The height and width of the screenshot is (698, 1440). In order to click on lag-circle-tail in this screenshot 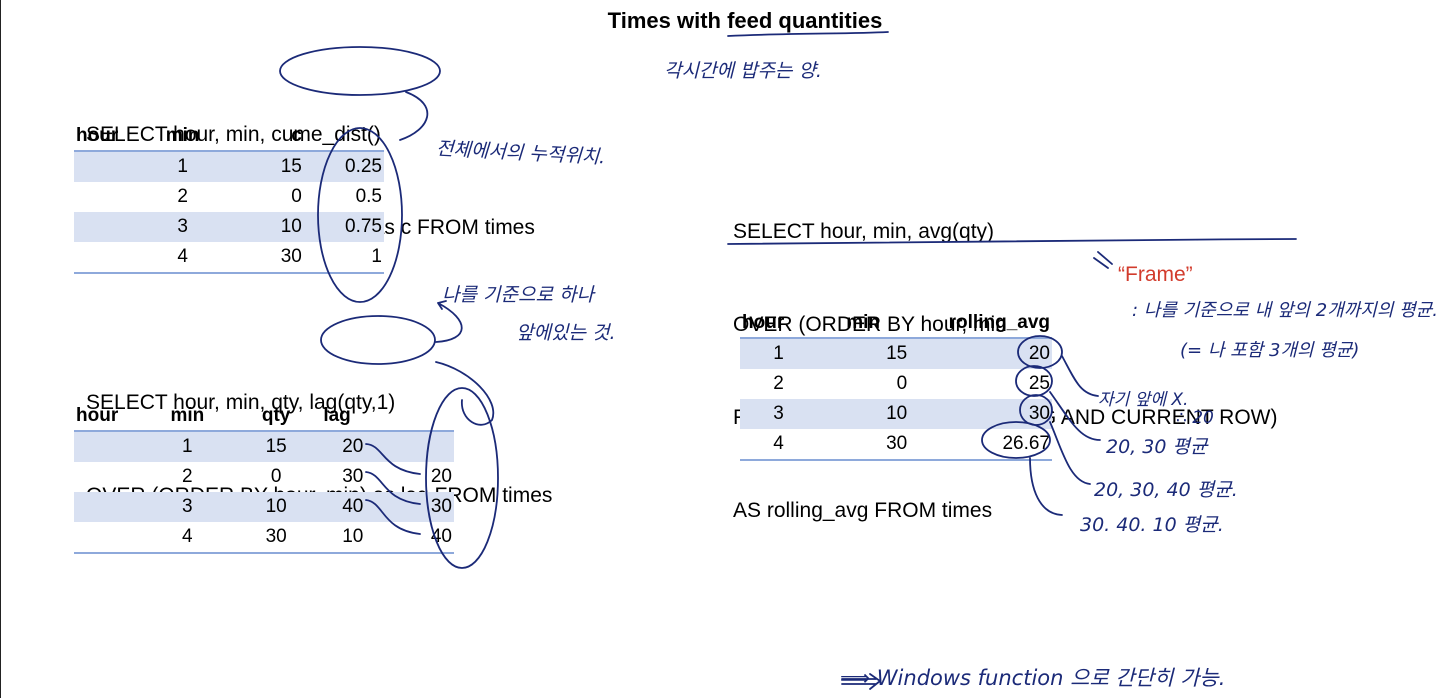, I will do `click(465, 393)`.